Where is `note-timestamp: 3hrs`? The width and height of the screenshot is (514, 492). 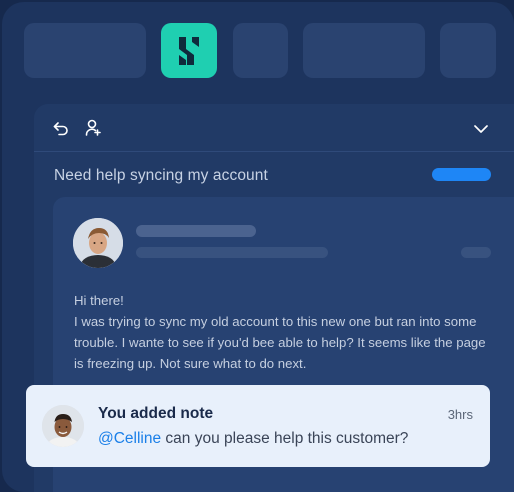 note-timestamp: 3hrs is located at coordinates (460, 414).